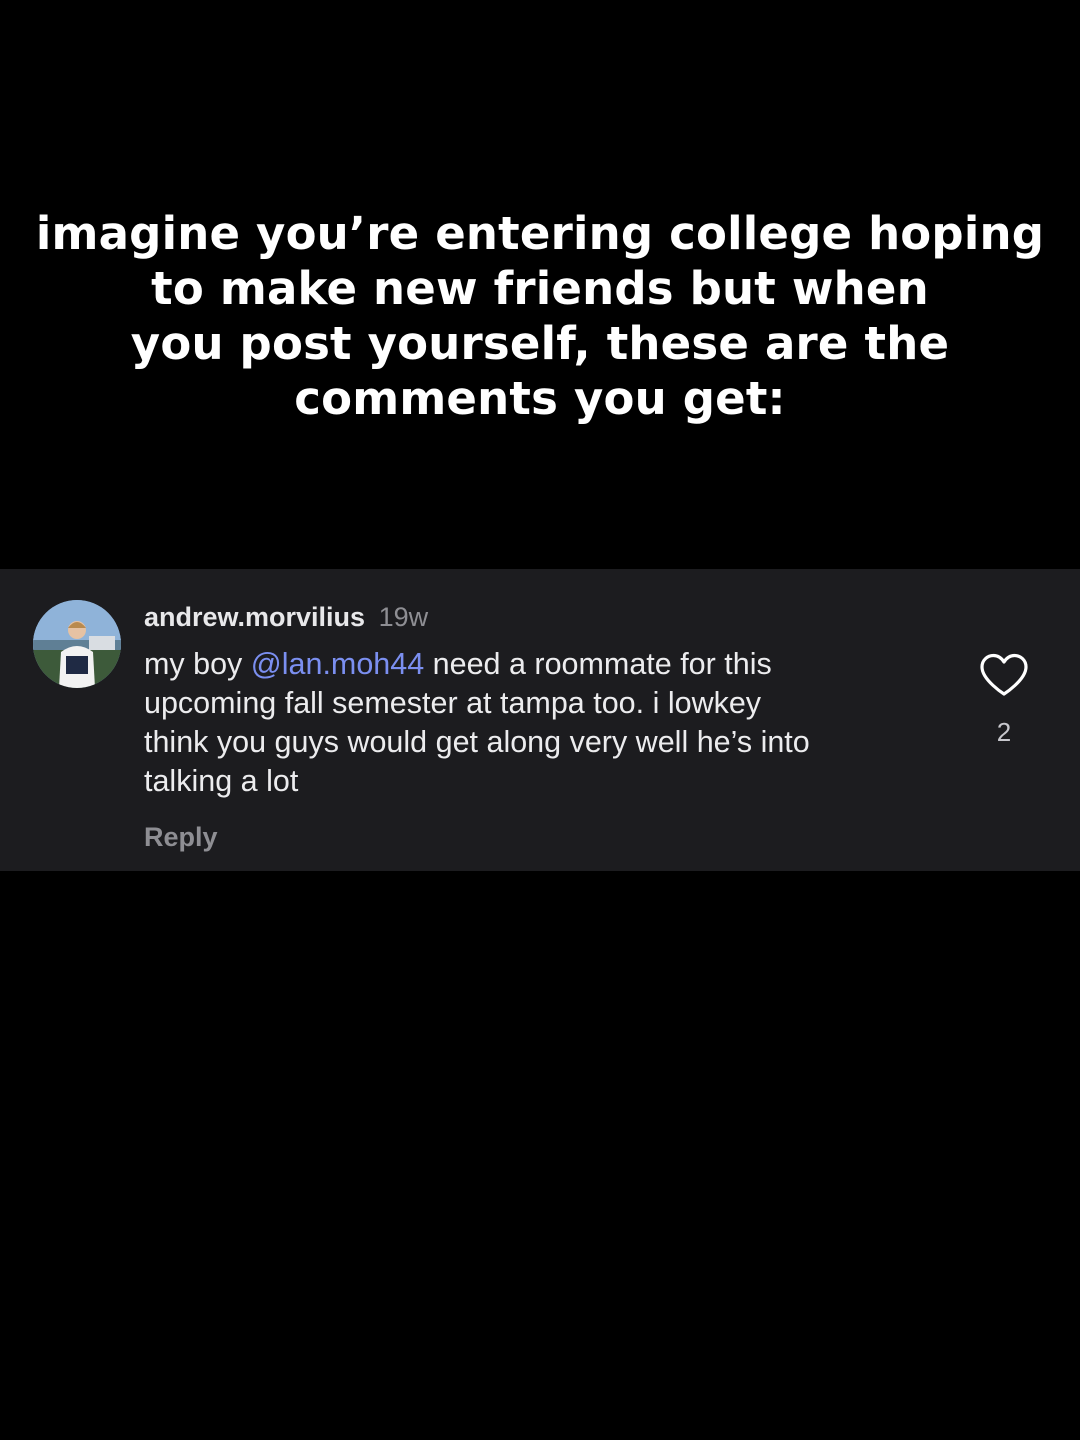 Image resolution: width=1080 pixels, height=1440 pixels. What do you see at coordinates (540, 398) in the screenshot?
I see `caption-line-4: comments you get:` at bounding box center [540, 398].